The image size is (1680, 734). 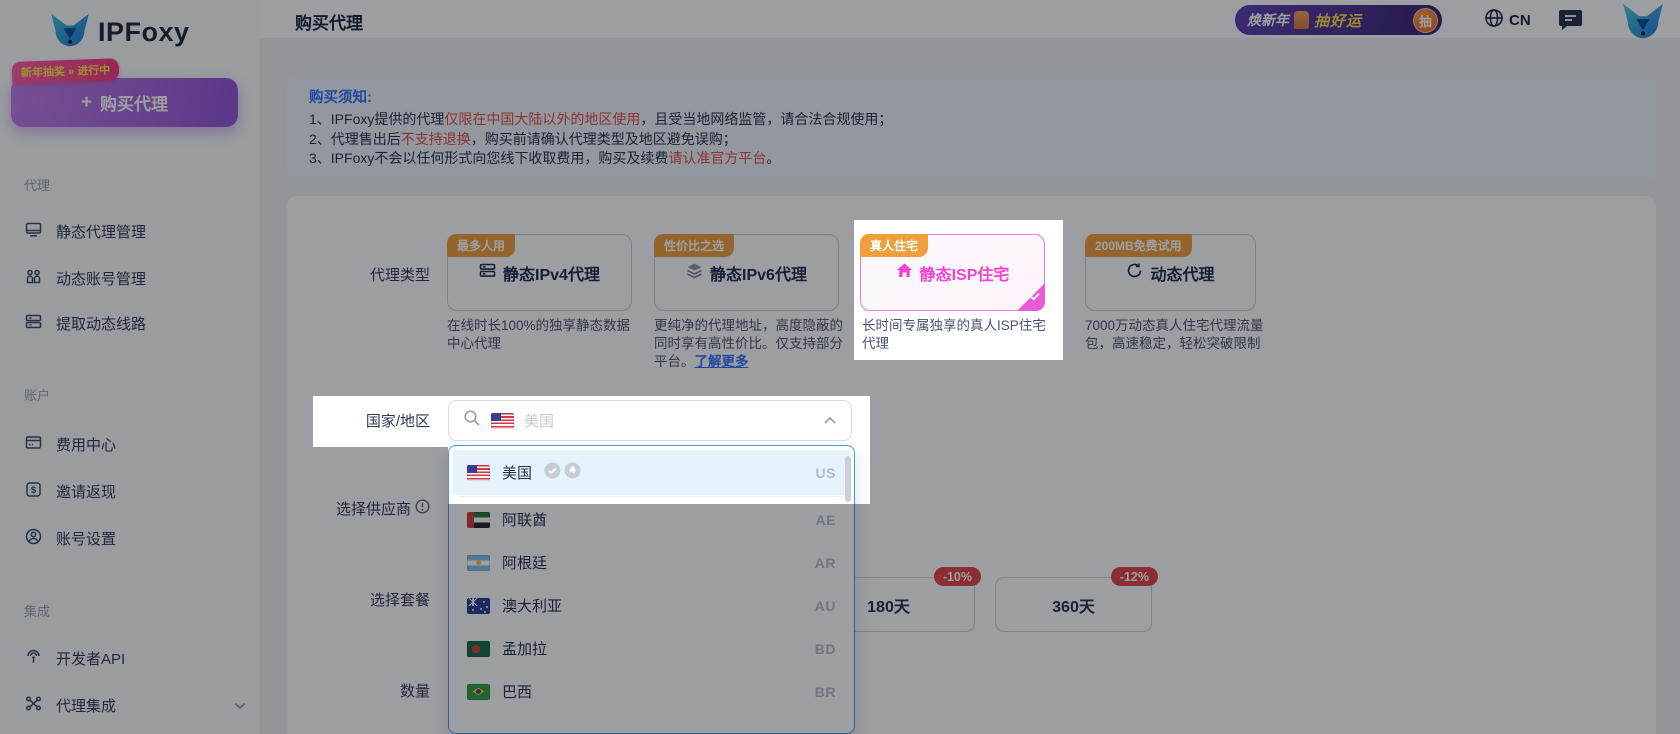 What do you see at coordinates (472, 420) in the screenshot?
I see `search-icon` at bounding box center [472, 420].